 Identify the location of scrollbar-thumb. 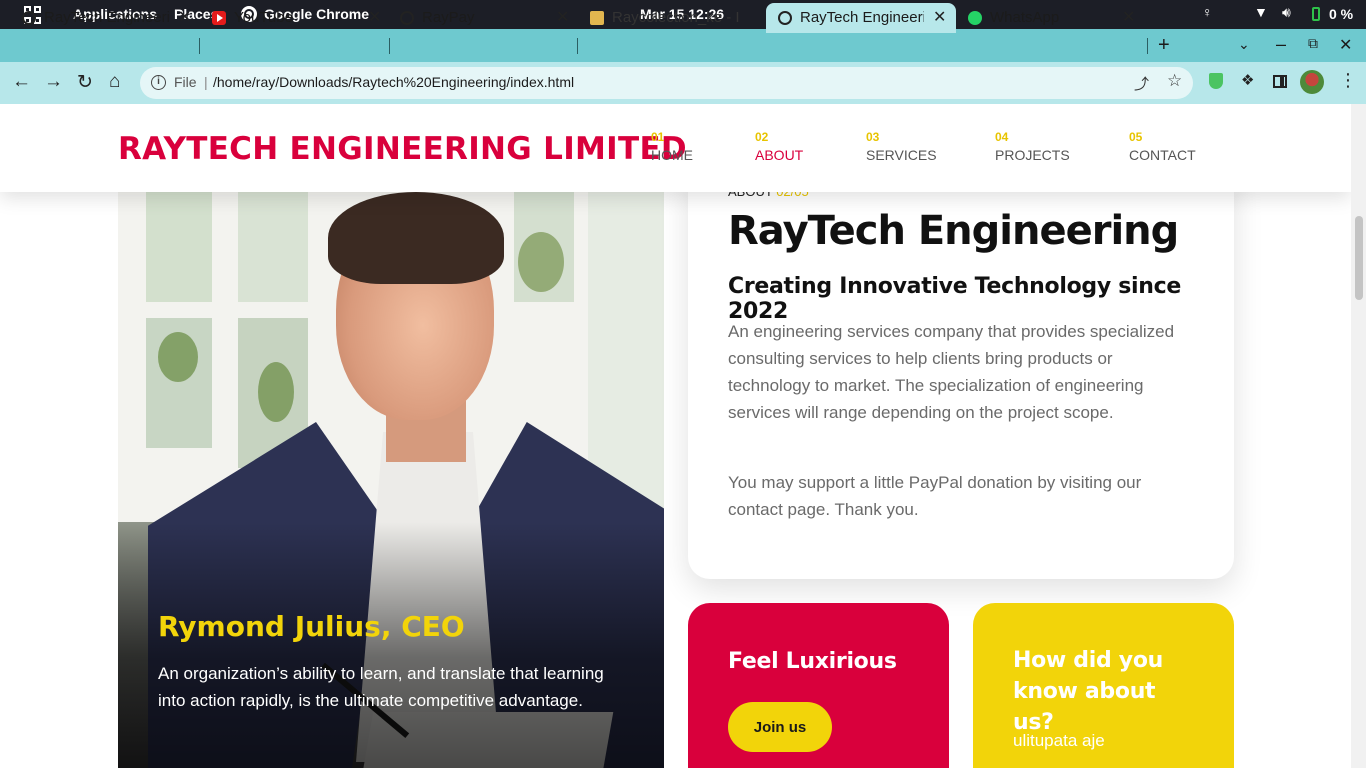
(1359, 258).